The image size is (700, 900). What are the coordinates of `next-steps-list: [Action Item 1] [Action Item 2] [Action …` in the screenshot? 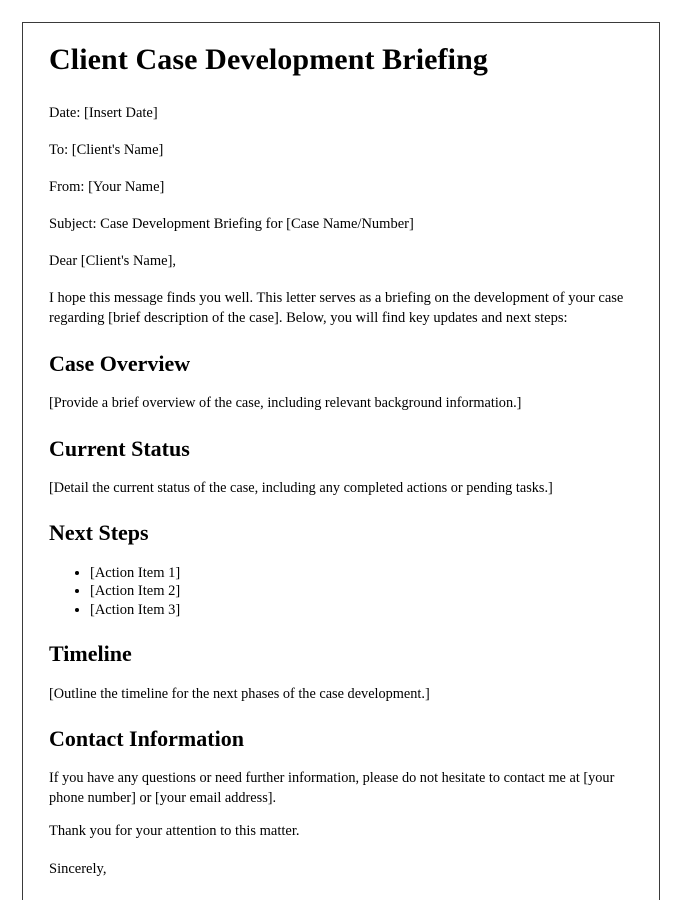 It's located at (341, 592).